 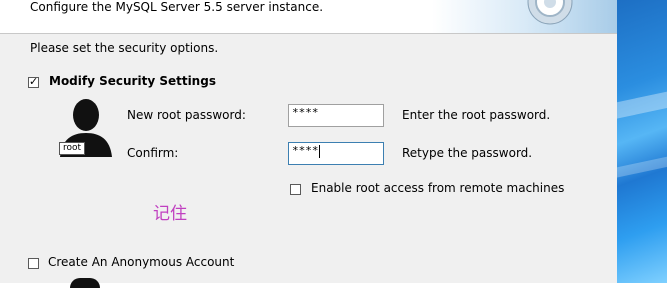 What do you see at coordinates (85, 283) in the screenshot?
I see `anonymous-user-icon` at bounding box center [85, 283].